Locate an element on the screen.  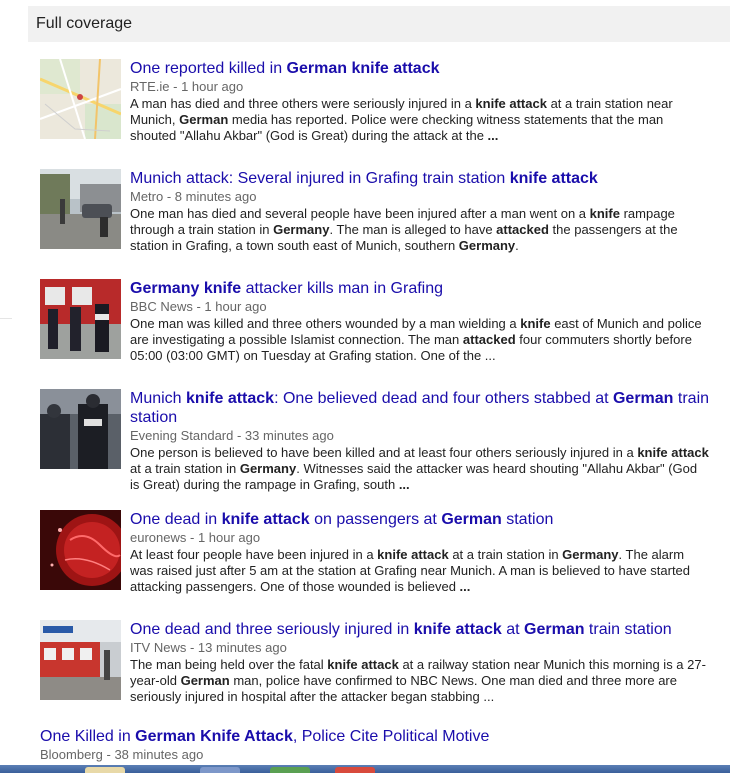
left-divider is located at coordinates (6, 318).